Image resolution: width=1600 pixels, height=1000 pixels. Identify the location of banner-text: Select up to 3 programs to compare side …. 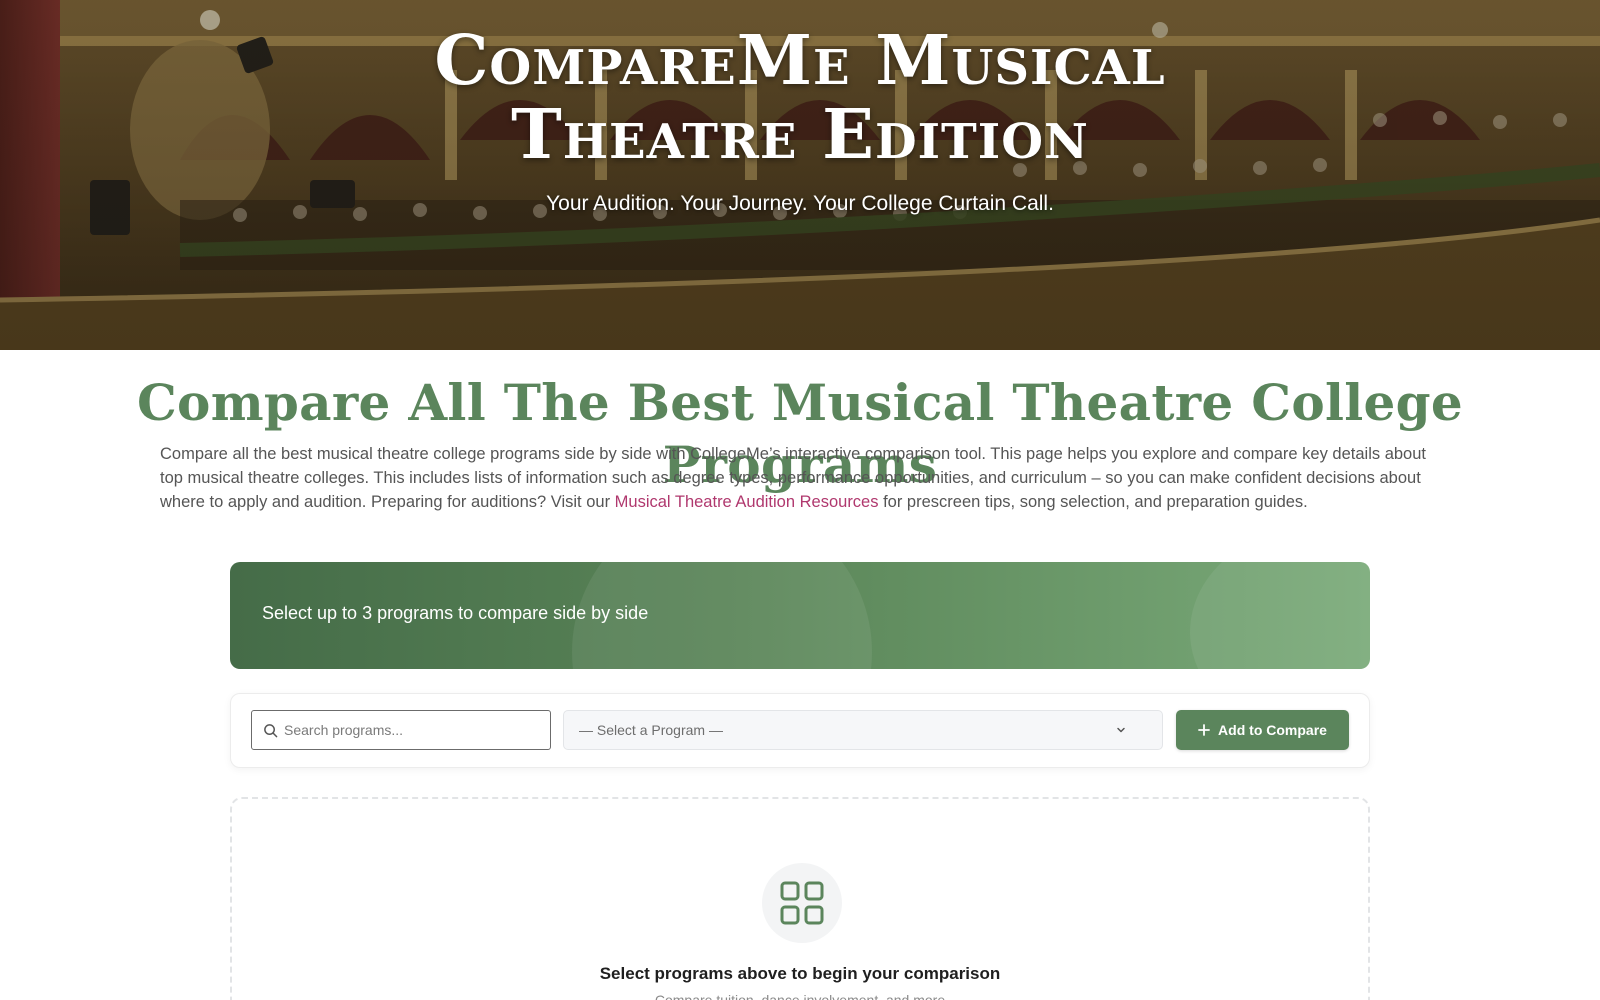
(455, 613).